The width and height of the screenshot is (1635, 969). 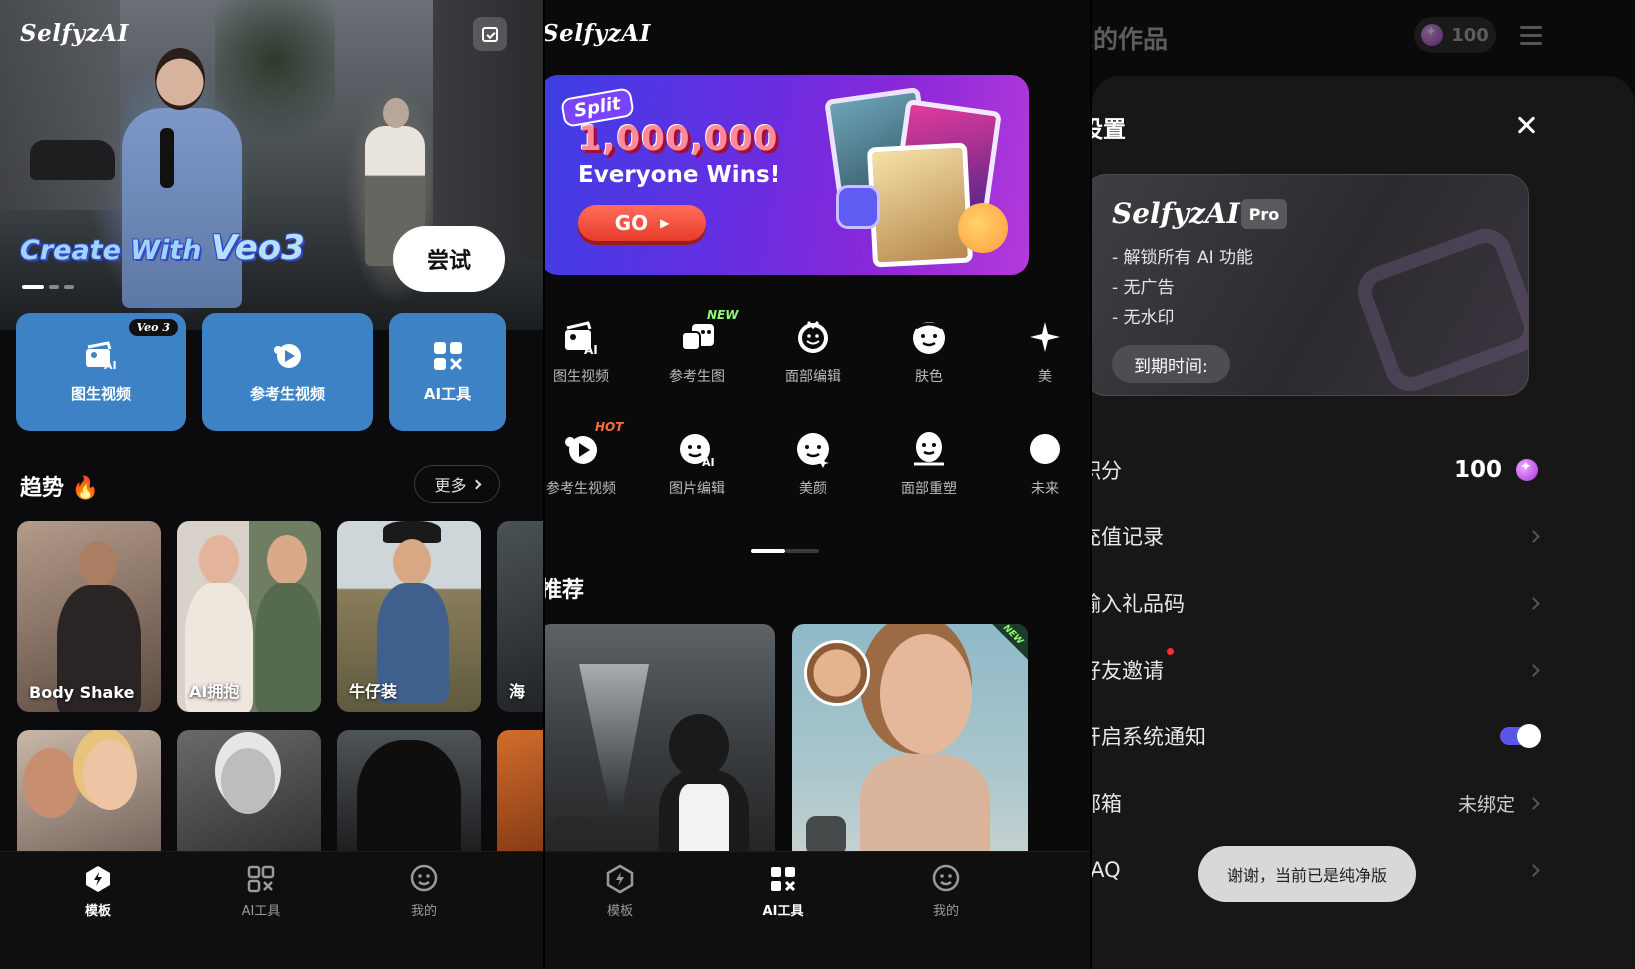 What do you see at coordinates (1149, 737) in the screenshot?
I see `row-label: 开启系统通知` at bounding box center [1149, 737].